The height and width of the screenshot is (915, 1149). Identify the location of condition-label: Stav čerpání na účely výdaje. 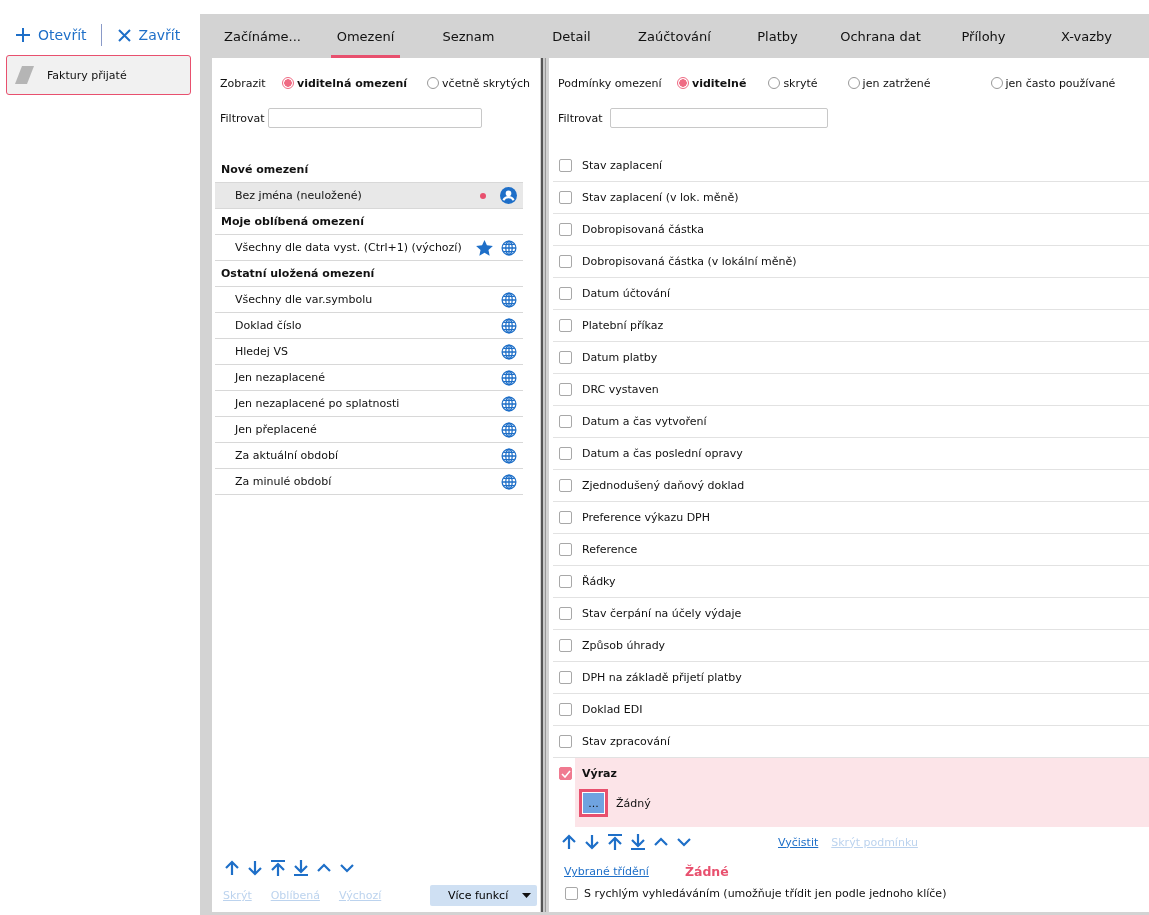
(662, 613).